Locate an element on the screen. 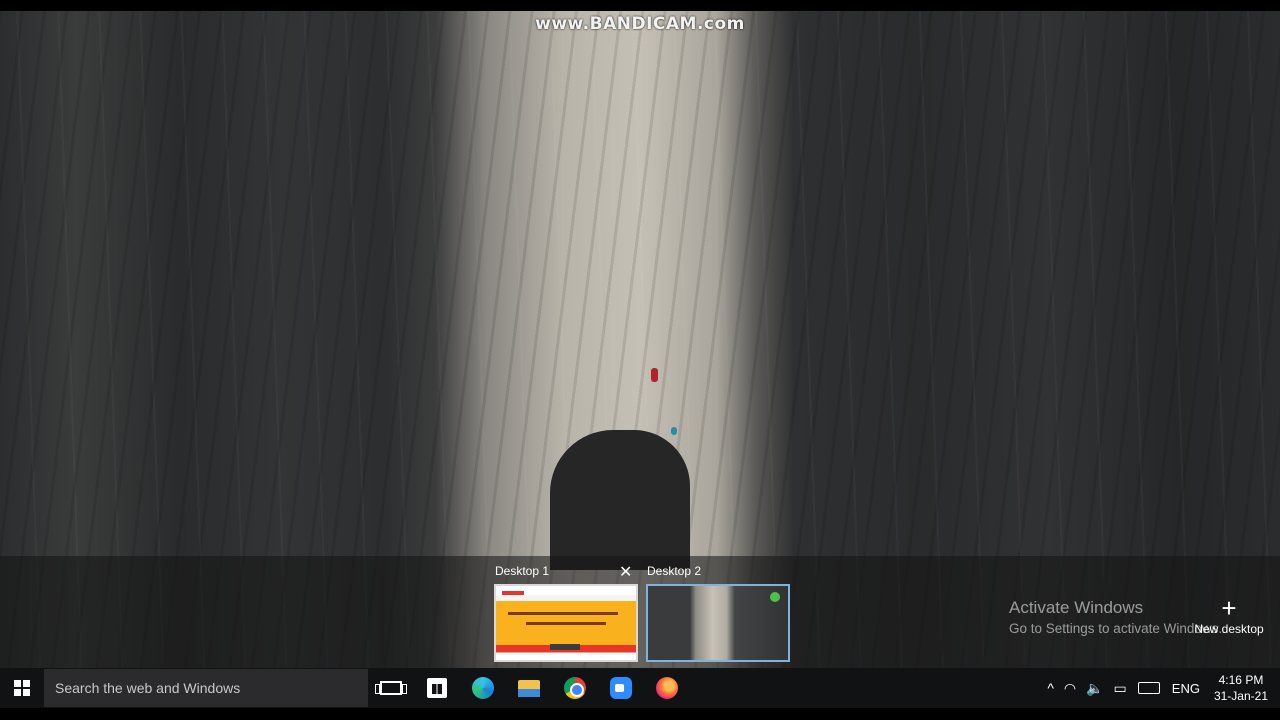  microsoft-store-icon is located at coordinates (437, 688).